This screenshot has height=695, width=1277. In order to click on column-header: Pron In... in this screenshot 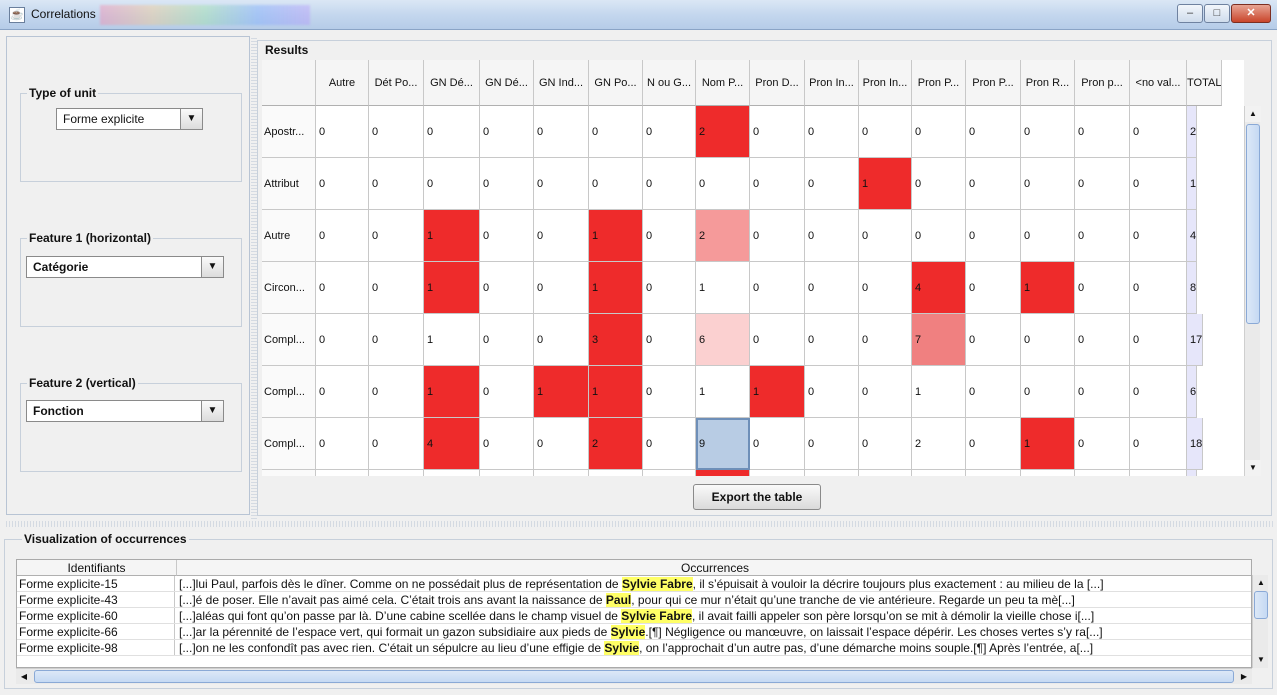, I will do `click(832, 83)`.